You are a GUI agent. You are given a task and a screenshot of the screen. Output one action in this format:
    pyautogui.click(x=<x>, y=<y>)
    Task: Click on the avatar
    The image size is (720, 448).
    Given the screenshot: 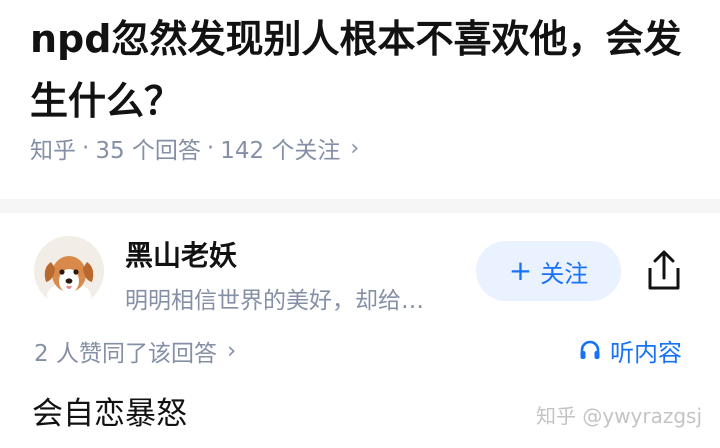 What is the action you would take?
    pyautogui.click(x=69, y=271)
    